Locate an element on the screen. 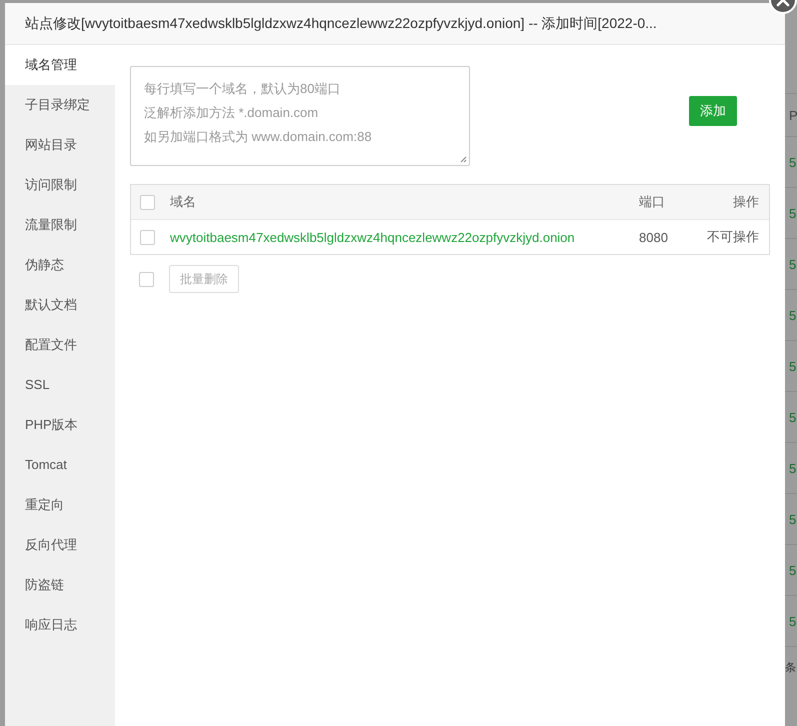 The height and width of the screenshot is (726, 797). sidebar-item: 流量限制 is located at coordinates (60, 225).